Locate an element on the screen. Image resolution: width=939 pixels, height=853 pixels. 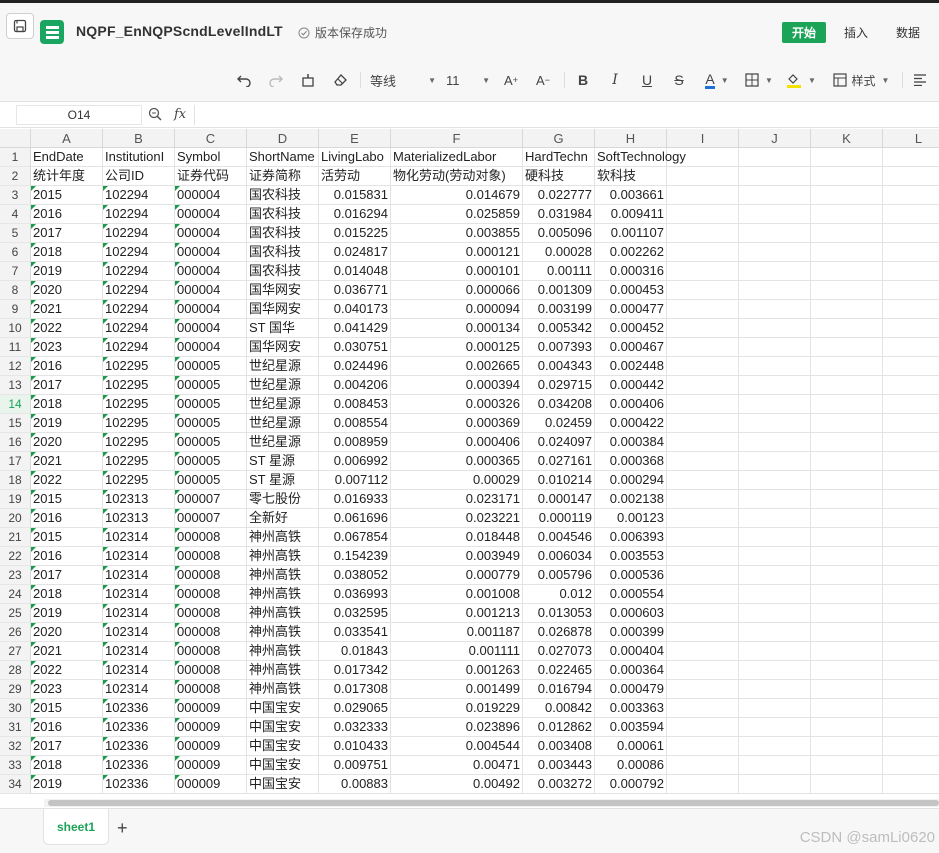
cell-l33 is located at coordinates (911, 765).